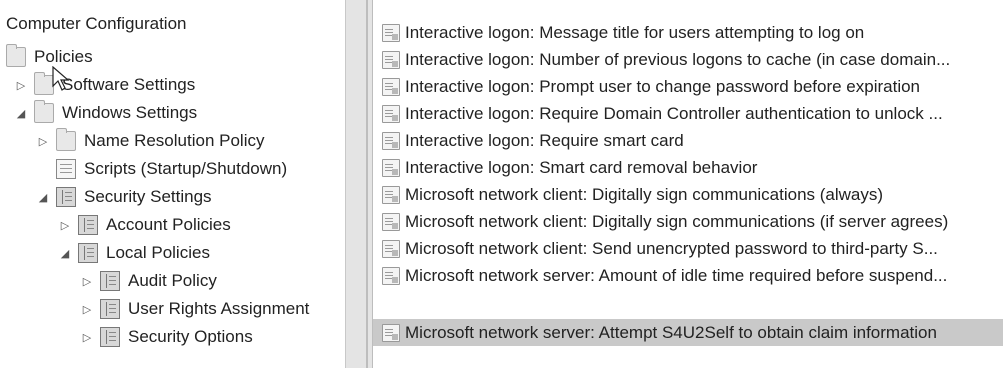 The image size is (1003, 368). I want to click on tree-item-software-settings: ▷ Software Settings, so click(104, 85).